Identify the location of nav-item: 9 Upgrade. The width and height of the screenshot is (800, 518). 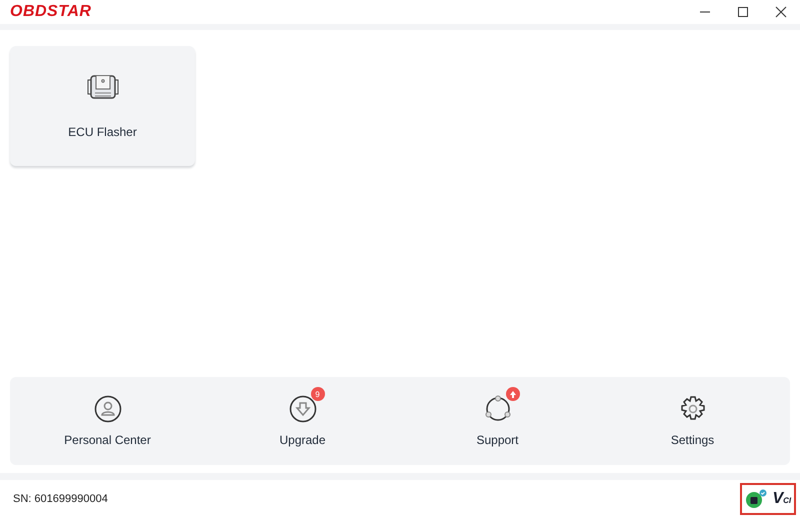
(302, 421).